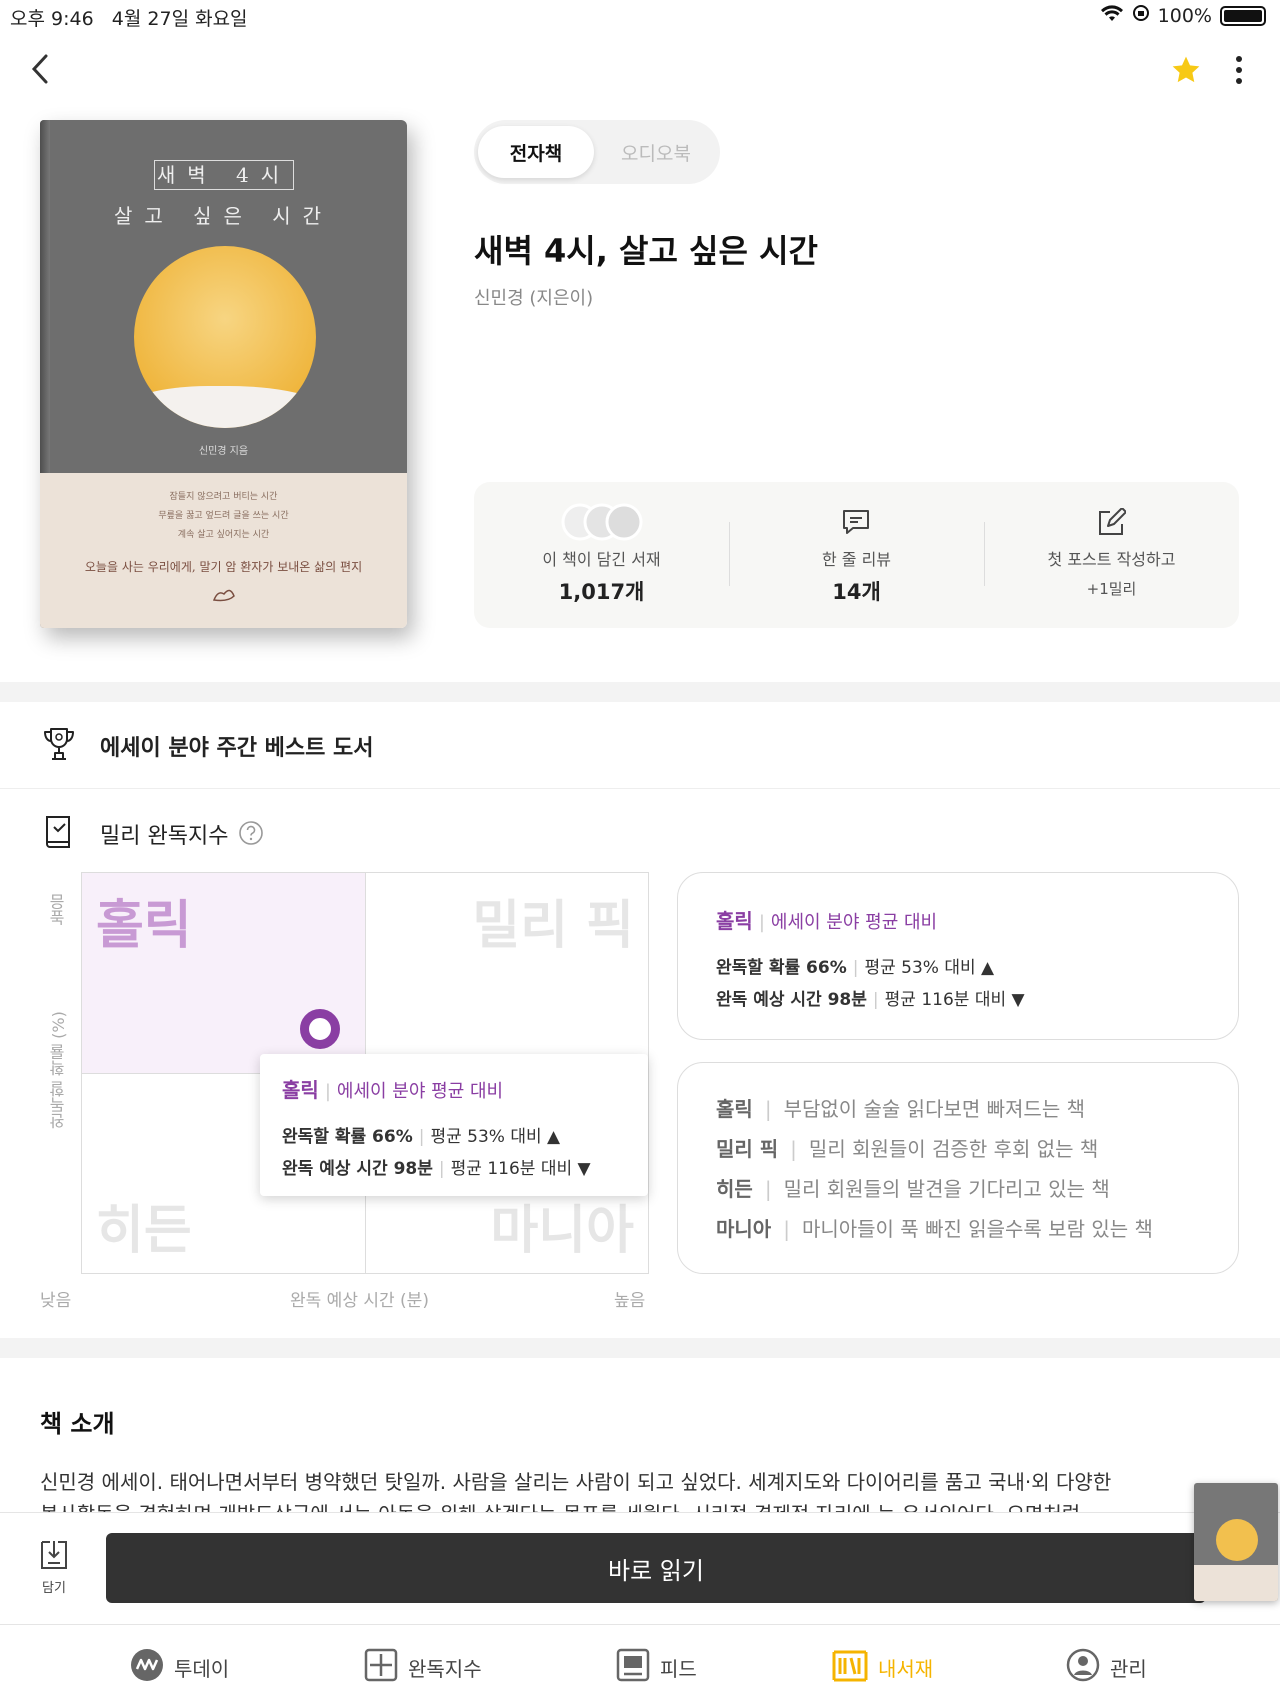  I want to click on reviews-stat: 한 줄 리뷰 14개, so click(856, 555).